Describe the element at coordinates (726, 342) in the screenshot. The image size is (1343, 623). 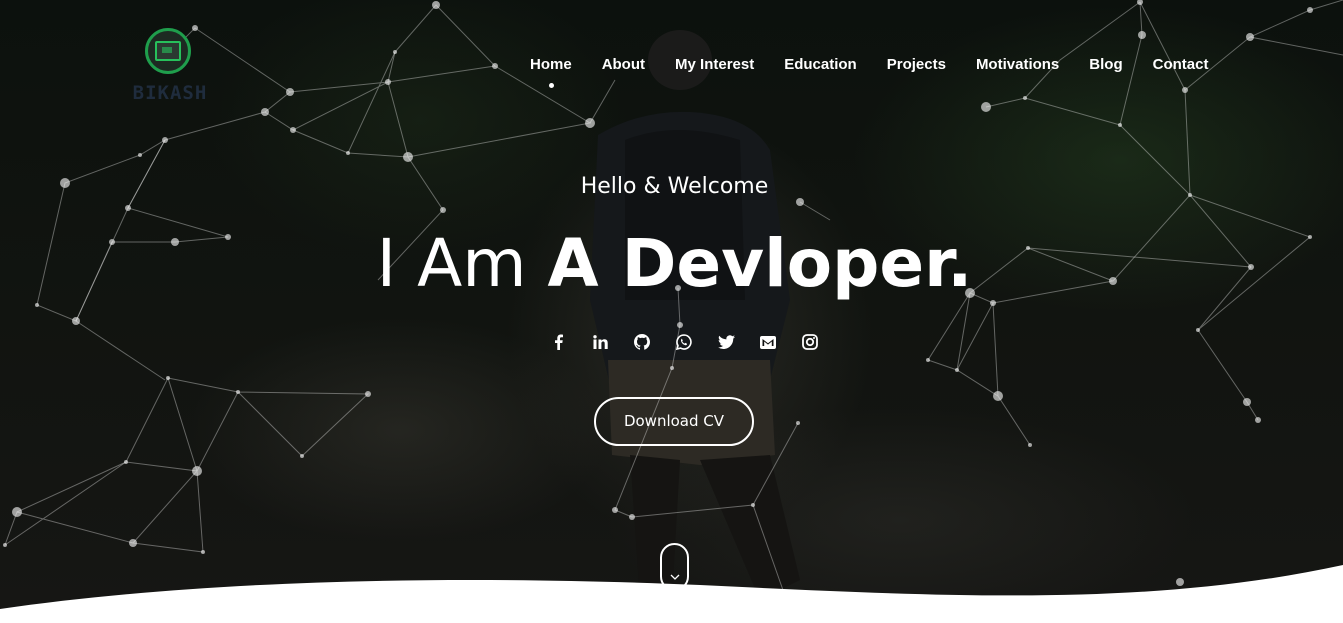
I see `twitter-icon` at that location.